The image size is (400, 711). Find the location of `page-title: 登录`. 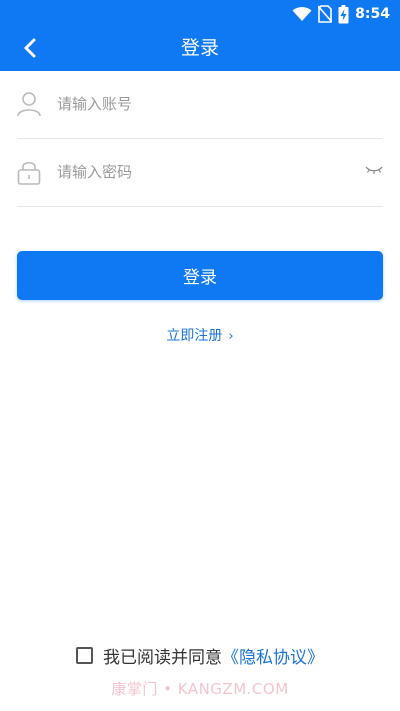

page-title: 登录 is located at coordinates (199, 48).